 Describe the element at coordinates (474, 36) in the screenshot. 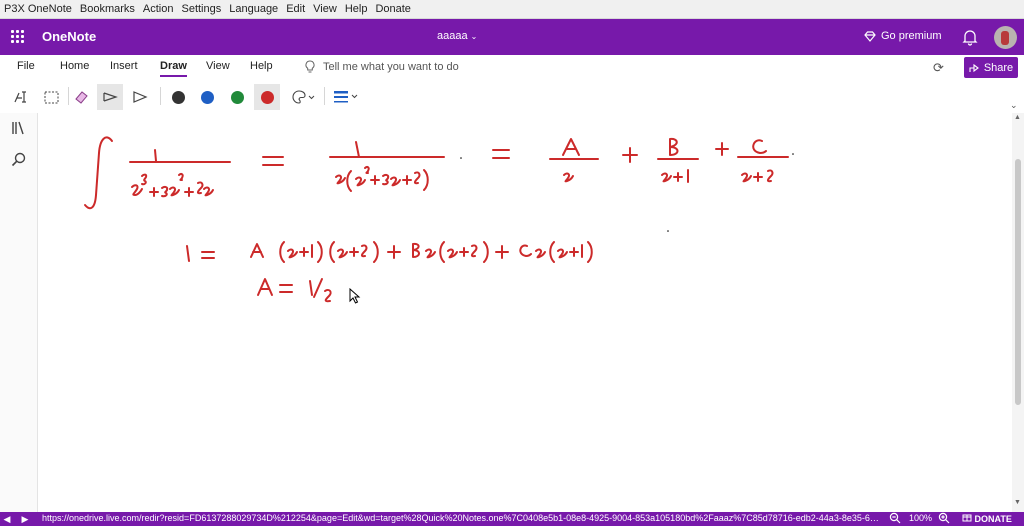

I see `chevron-down-icon: ⌄` at that location.